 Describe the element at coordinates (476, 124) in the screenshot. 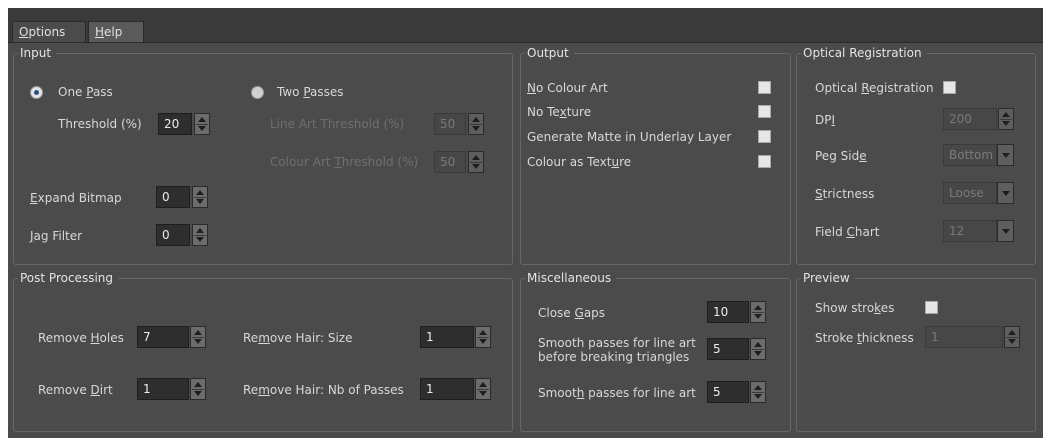

I see `line-art-threshold-stepper` at that location.